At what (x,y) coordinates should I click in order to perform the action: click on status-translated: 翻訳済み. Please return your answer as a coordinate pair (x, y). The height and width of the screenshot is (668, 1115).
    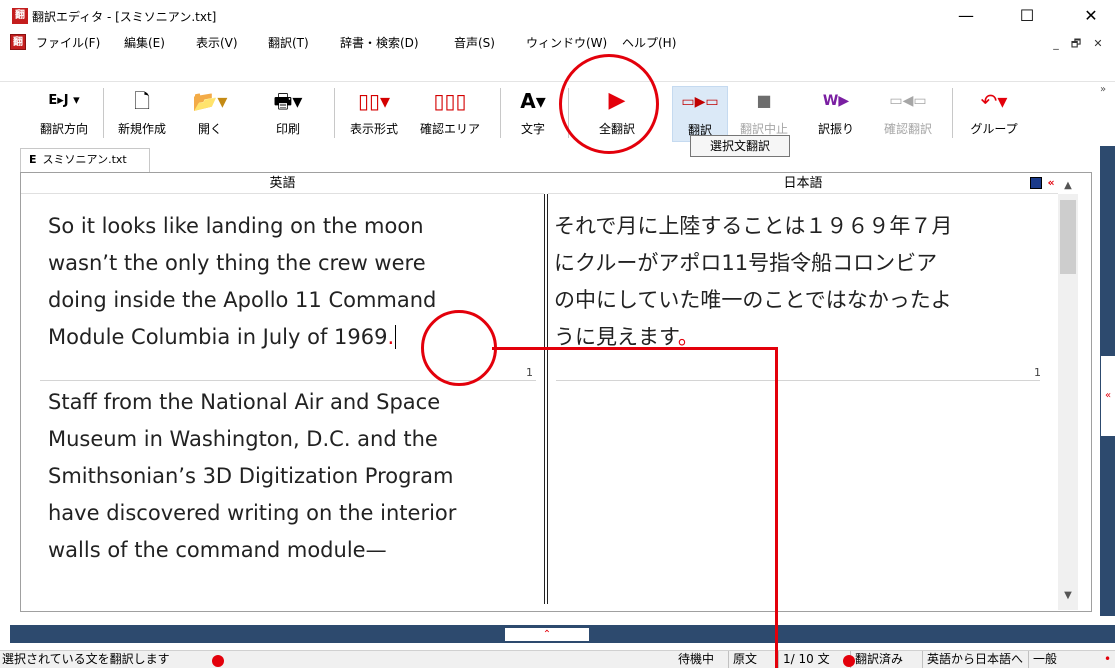
    Looking at the image, I should click on (878, 659).